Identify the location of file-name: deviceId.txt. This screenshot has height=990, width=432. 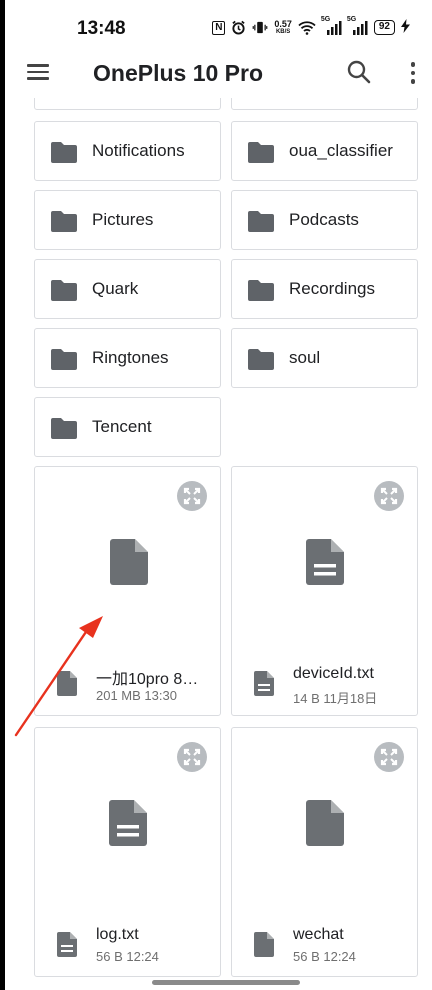
(333, 673).